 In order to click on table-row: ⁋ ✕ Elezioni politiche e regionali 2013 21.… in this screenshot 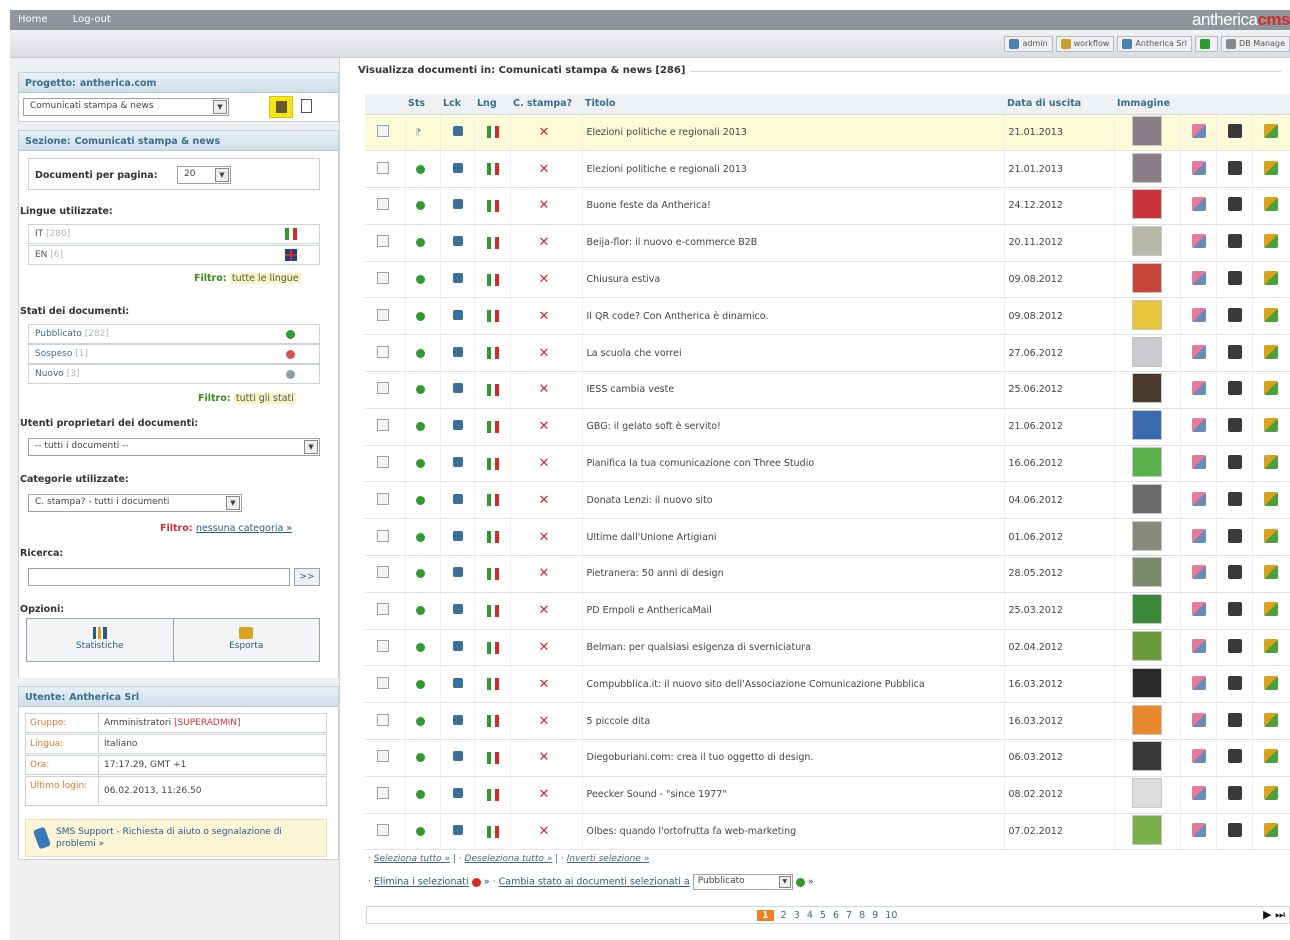, I will do `click(827, 133)`.